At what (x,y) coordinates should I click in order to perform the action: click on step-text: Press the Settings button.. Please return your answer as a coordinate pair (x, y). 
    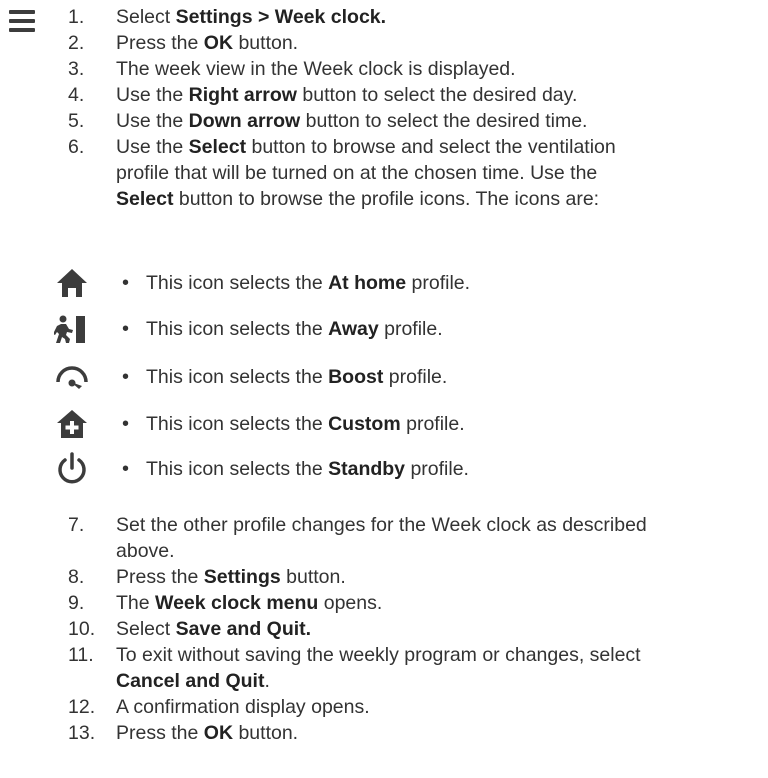
    Looking at the image, I should click on (231, 577).